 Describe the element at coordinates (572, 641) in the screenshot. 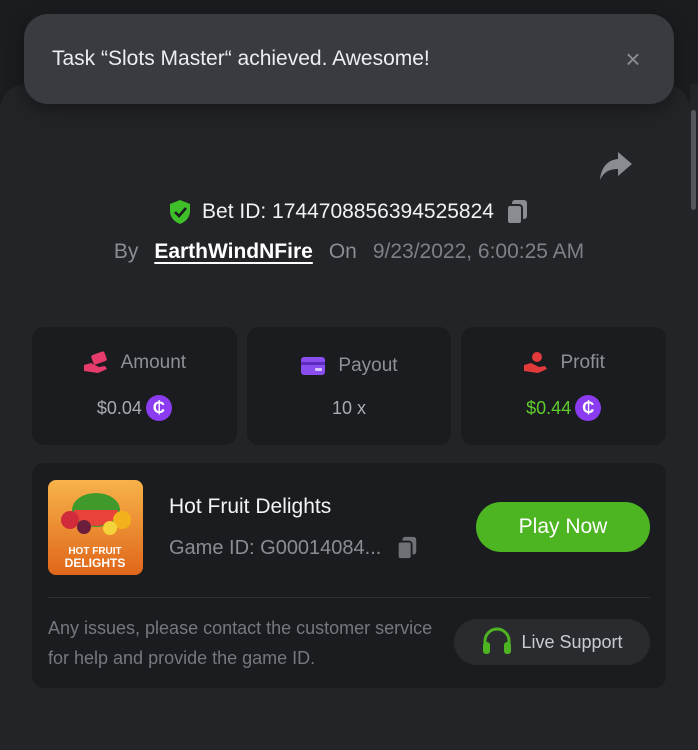

I see `live-support-label: Live Support` at that location.